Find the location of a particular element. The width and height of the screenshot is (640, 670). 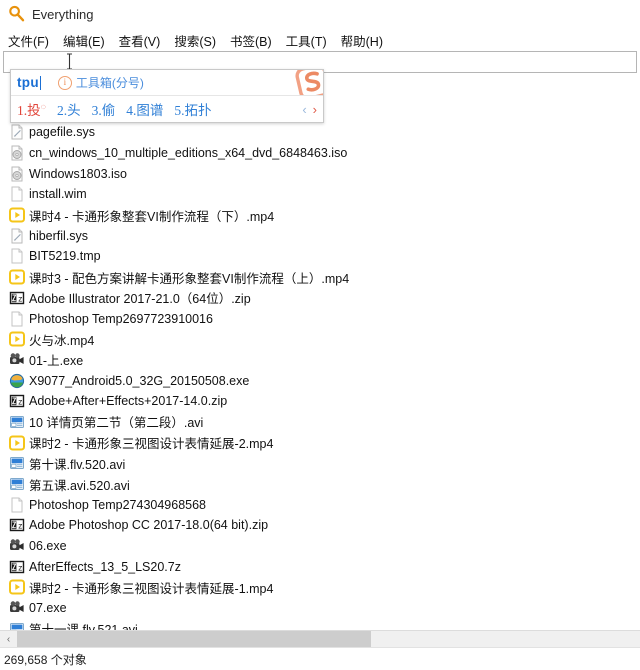

ime-prev-page-icon: ‹ is located at coordinates (304, 109).